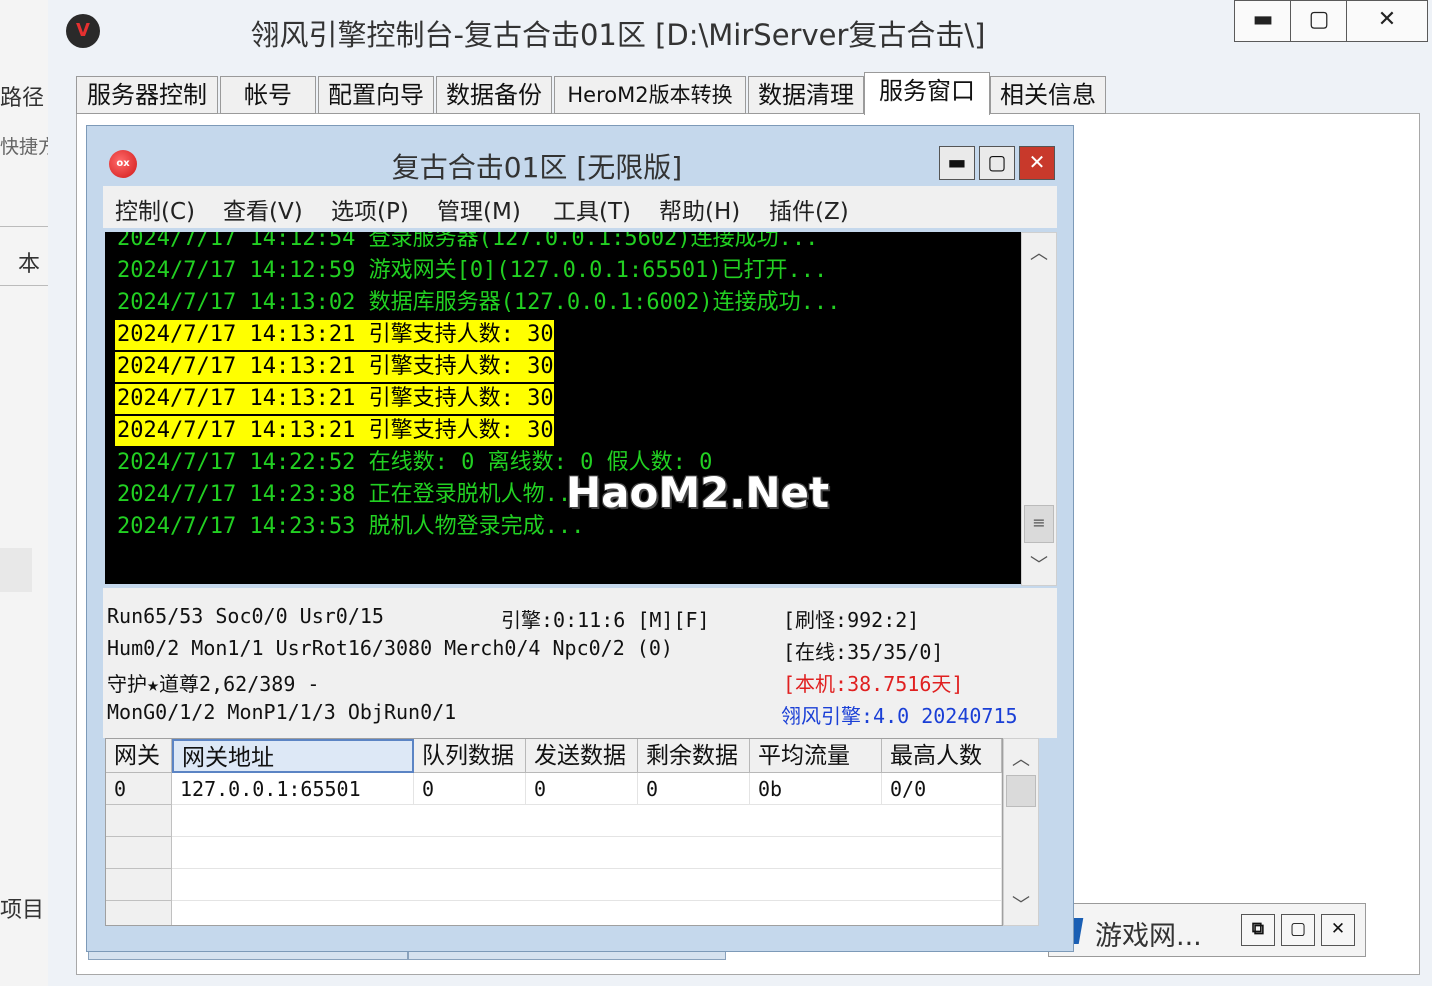 The width and height of the screenshot is (1432, 986). What do you see at coordinates (942, 756) in the screenshot?
I see `column-header: 最高人数` at bounding box center [942, 756].